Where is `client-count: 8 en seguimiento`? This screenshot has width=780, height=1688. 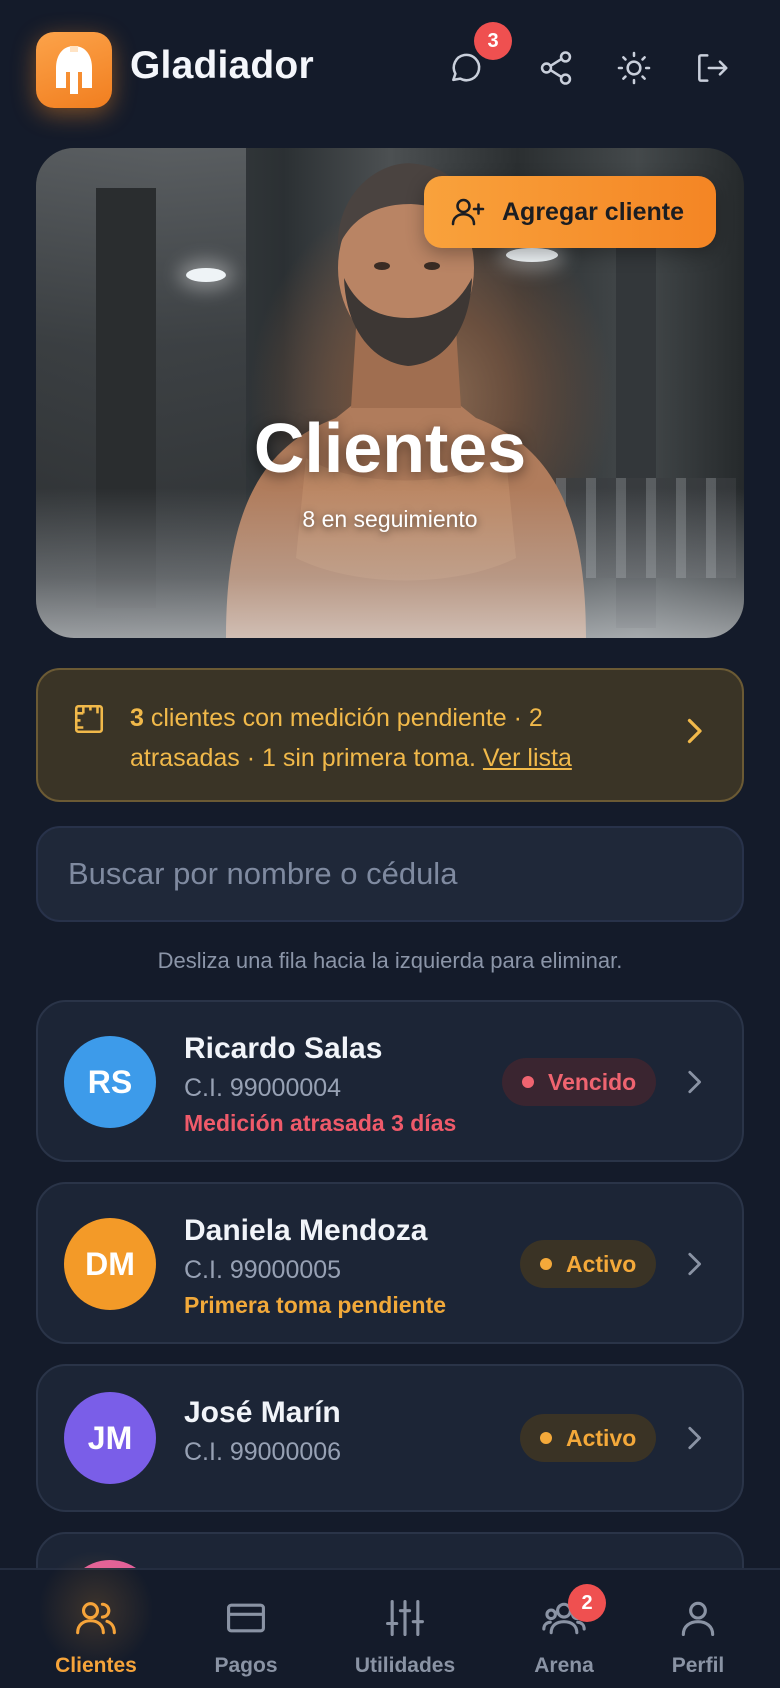
client-count: 8 en seguimiento is located at coordinates (390, 519).